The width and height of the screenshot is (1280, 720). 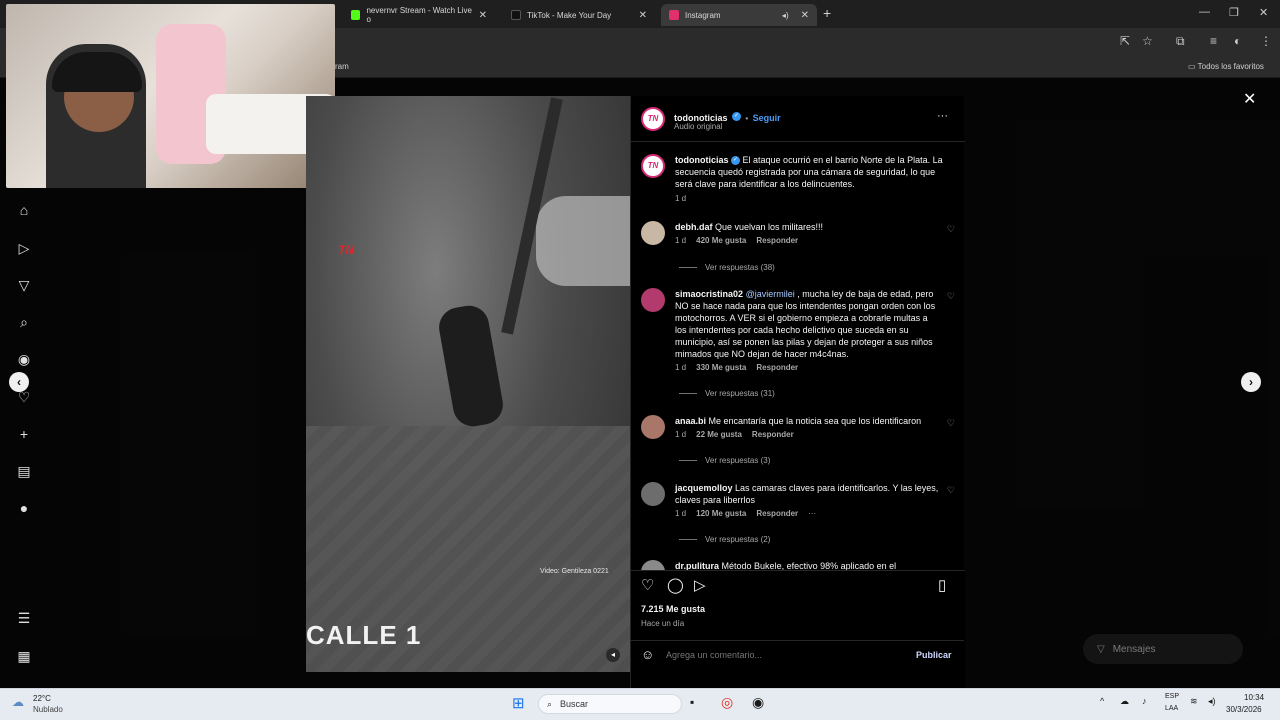 What do you see at coordinates (1194, 701) in the screenshot?
I see `wifi-icon: ≋` at bounding box center [1194, 701].